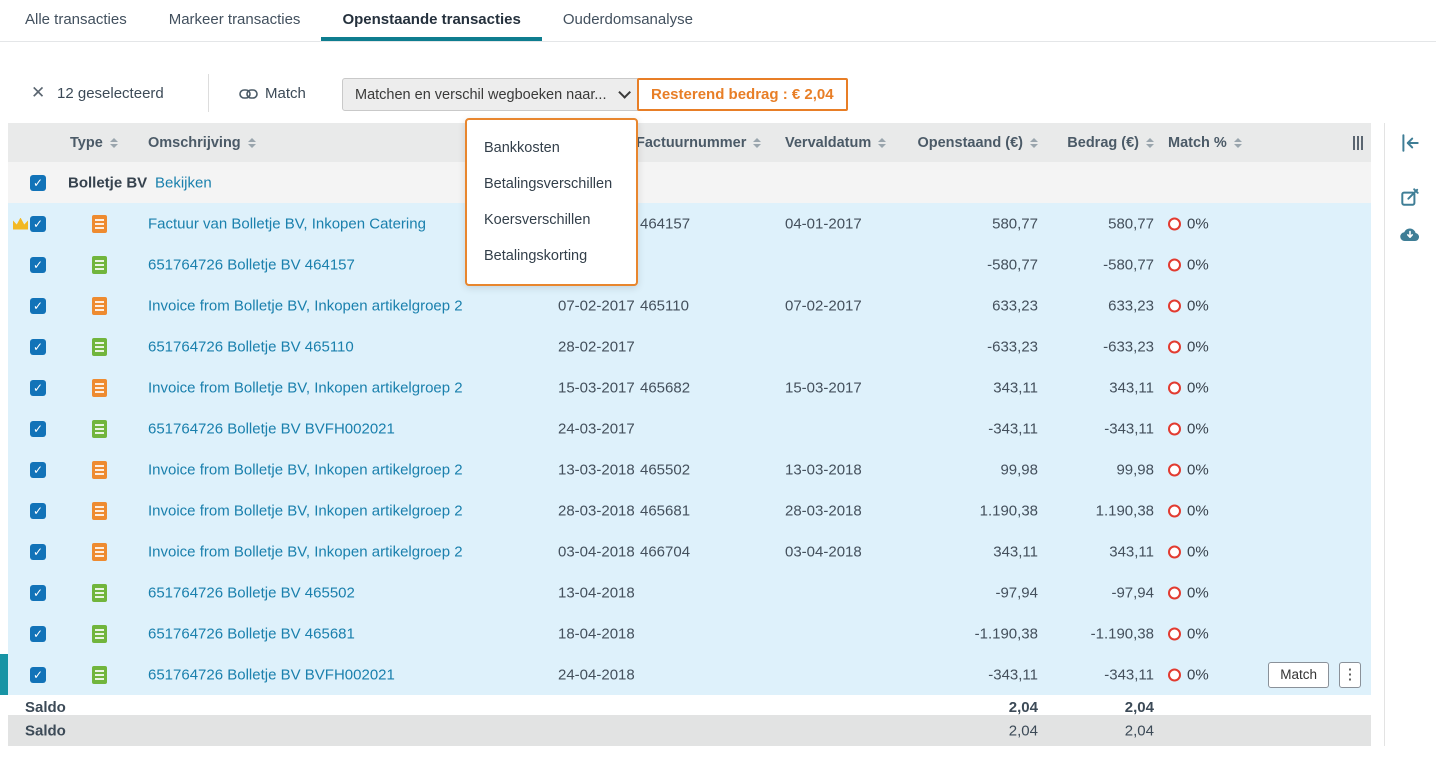  What do you see at coordinates (1298, 674) in the screenshot?
I see `row-match-button: Match` at bounding box center [1298, 674].